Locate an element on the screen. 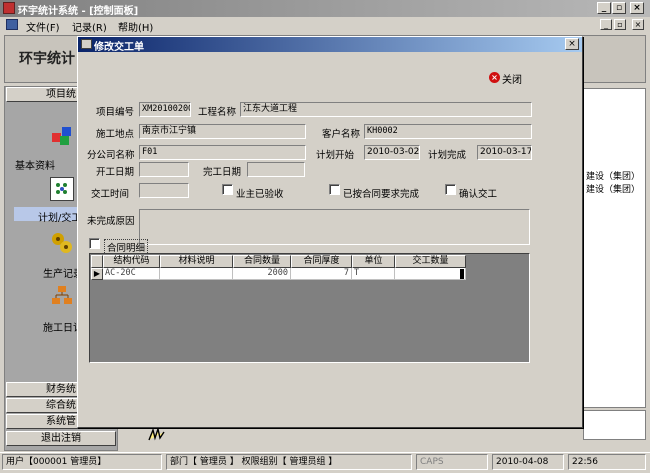  status-caps: CAPS is located at coordinates (452, 462).